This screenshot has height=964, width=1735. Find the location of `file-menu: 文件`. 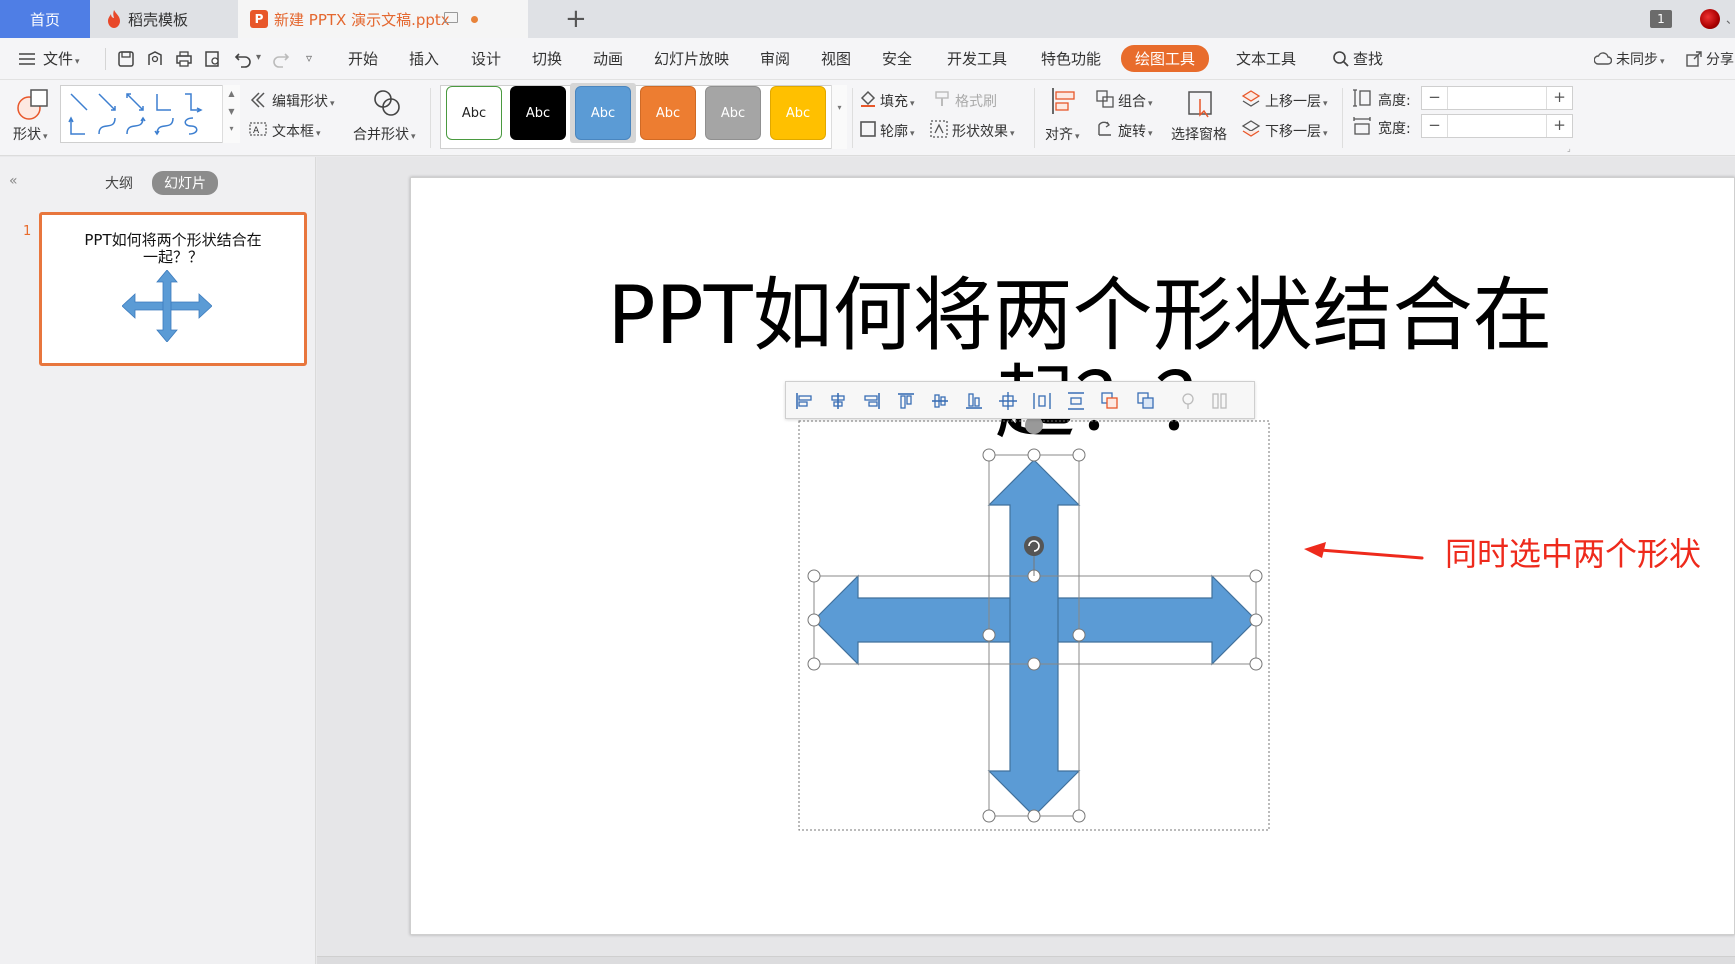

file-menu: 文件 is located at coordinates (61, 58).